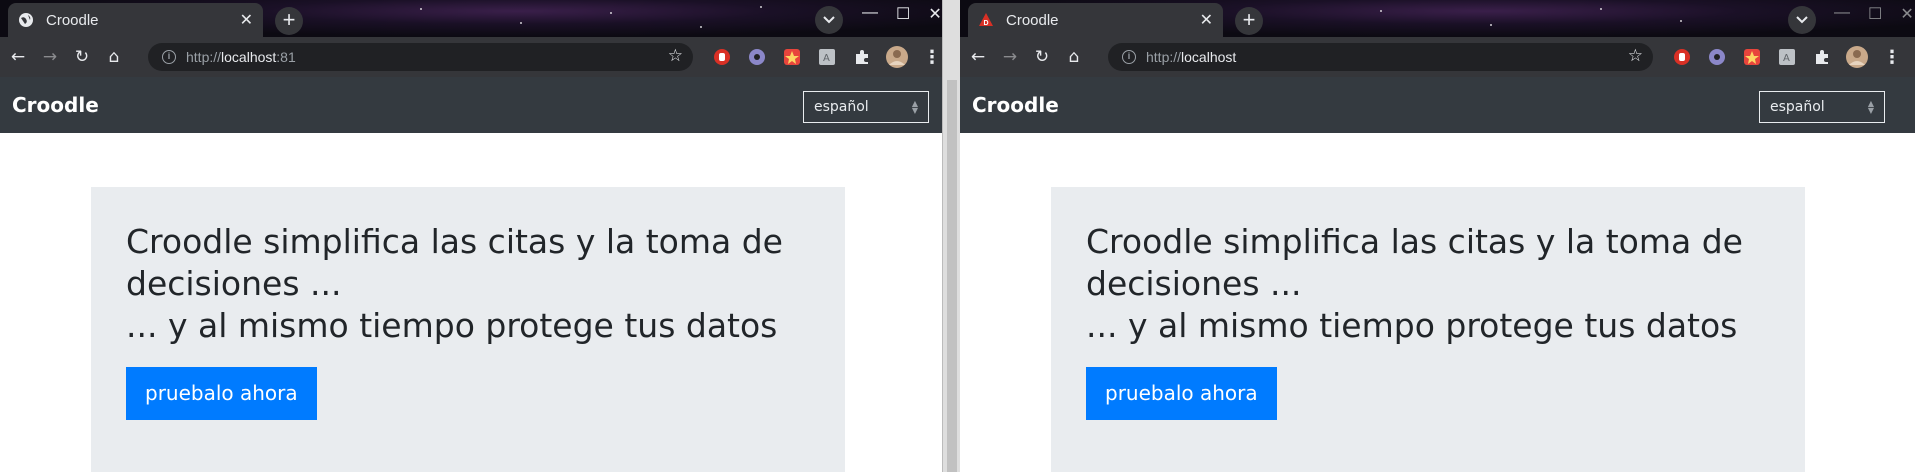  What do you see at coordinates (471, 18) in the screenshot?
I see `tab-strip: Croodle ✕ + — ☐ ✕` at bounding box center [471, 18].